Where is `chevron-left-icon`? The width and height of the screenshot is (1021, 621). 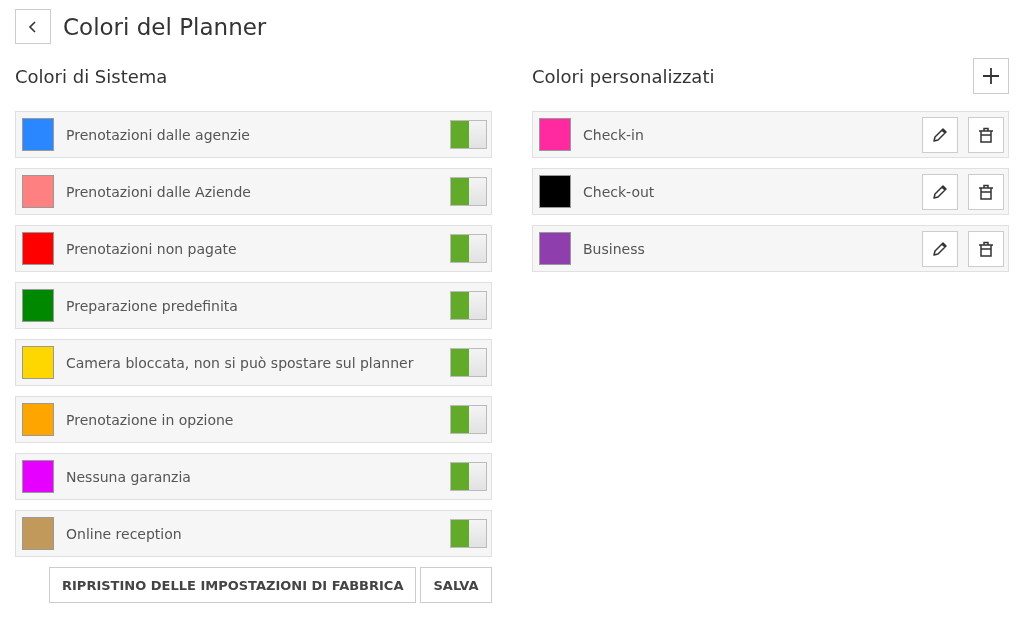
chevron-left-icon is located at coordinates (33, 26).